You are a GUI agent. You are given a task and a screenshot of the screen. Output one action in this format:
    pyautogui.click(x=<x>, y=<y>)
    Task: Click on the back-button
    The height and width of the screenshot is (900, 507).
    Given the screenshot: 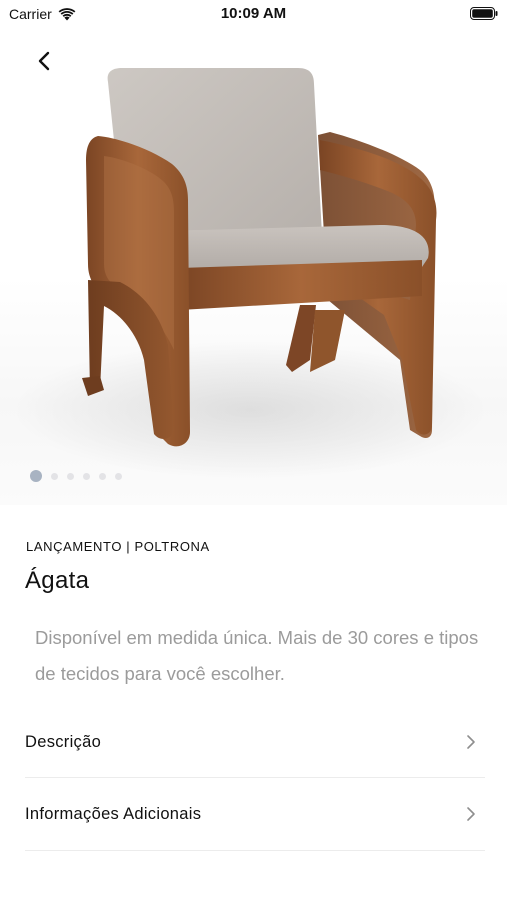 What is the action you would take?
    pyautogui.click(x=44, y=61)
    